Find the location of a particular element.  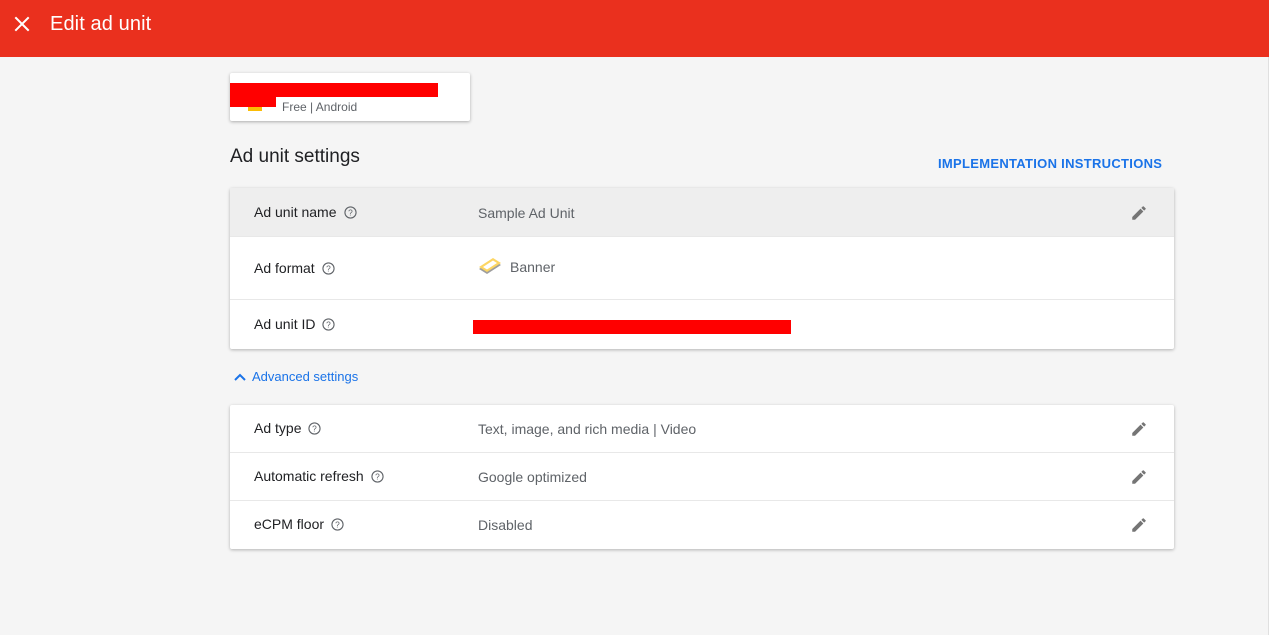

page-title: Edit ad unit is located at coordinates (101, 24).